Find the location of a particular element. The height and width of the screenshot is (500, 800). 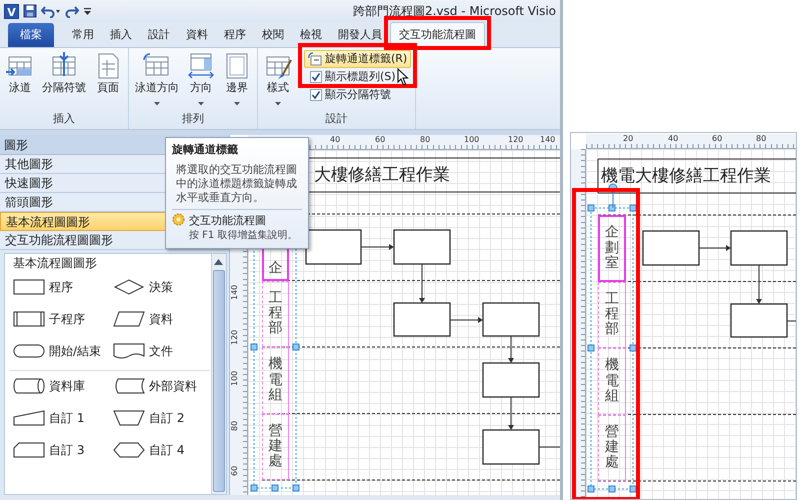

group-label: 排列 is located at coordinates (193, 118).